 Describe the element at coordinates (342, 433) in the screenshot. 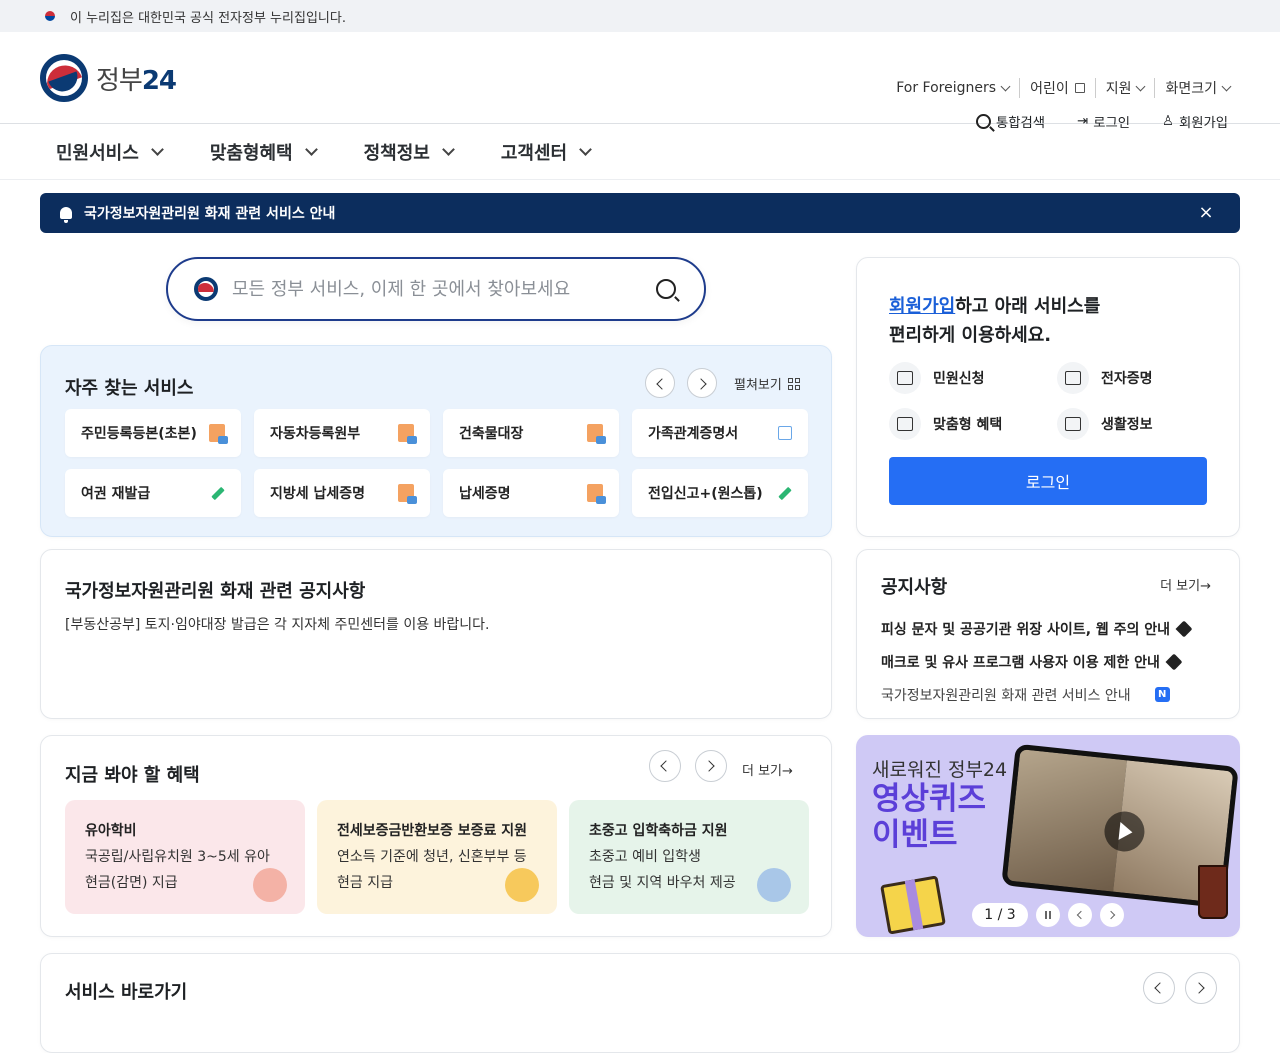

I see `service-tile: 자동차등록원부` at that location.